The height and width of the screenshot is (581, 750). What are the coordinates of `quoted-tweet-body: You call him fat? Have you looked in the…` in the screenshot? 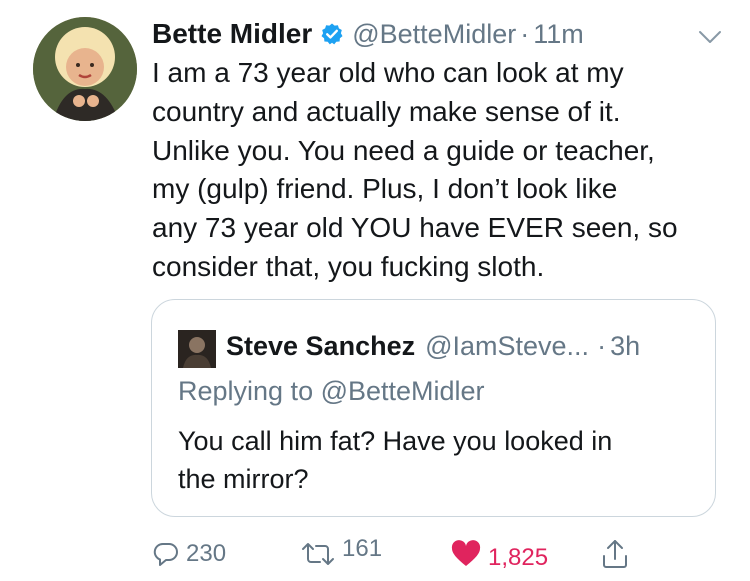 It's located at (395, 460).